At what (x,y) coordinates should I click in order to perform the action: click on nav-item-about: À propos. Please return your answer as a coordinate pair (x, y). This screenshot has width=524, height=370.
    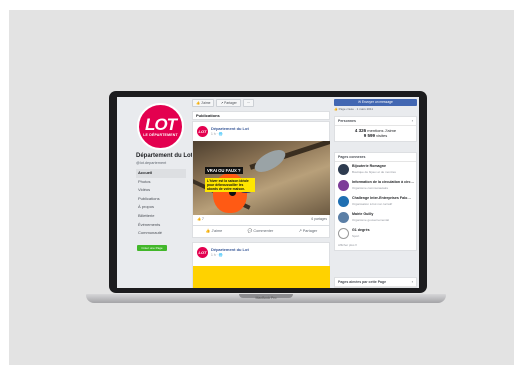
    Looking at the image, I should click on (161, 207).